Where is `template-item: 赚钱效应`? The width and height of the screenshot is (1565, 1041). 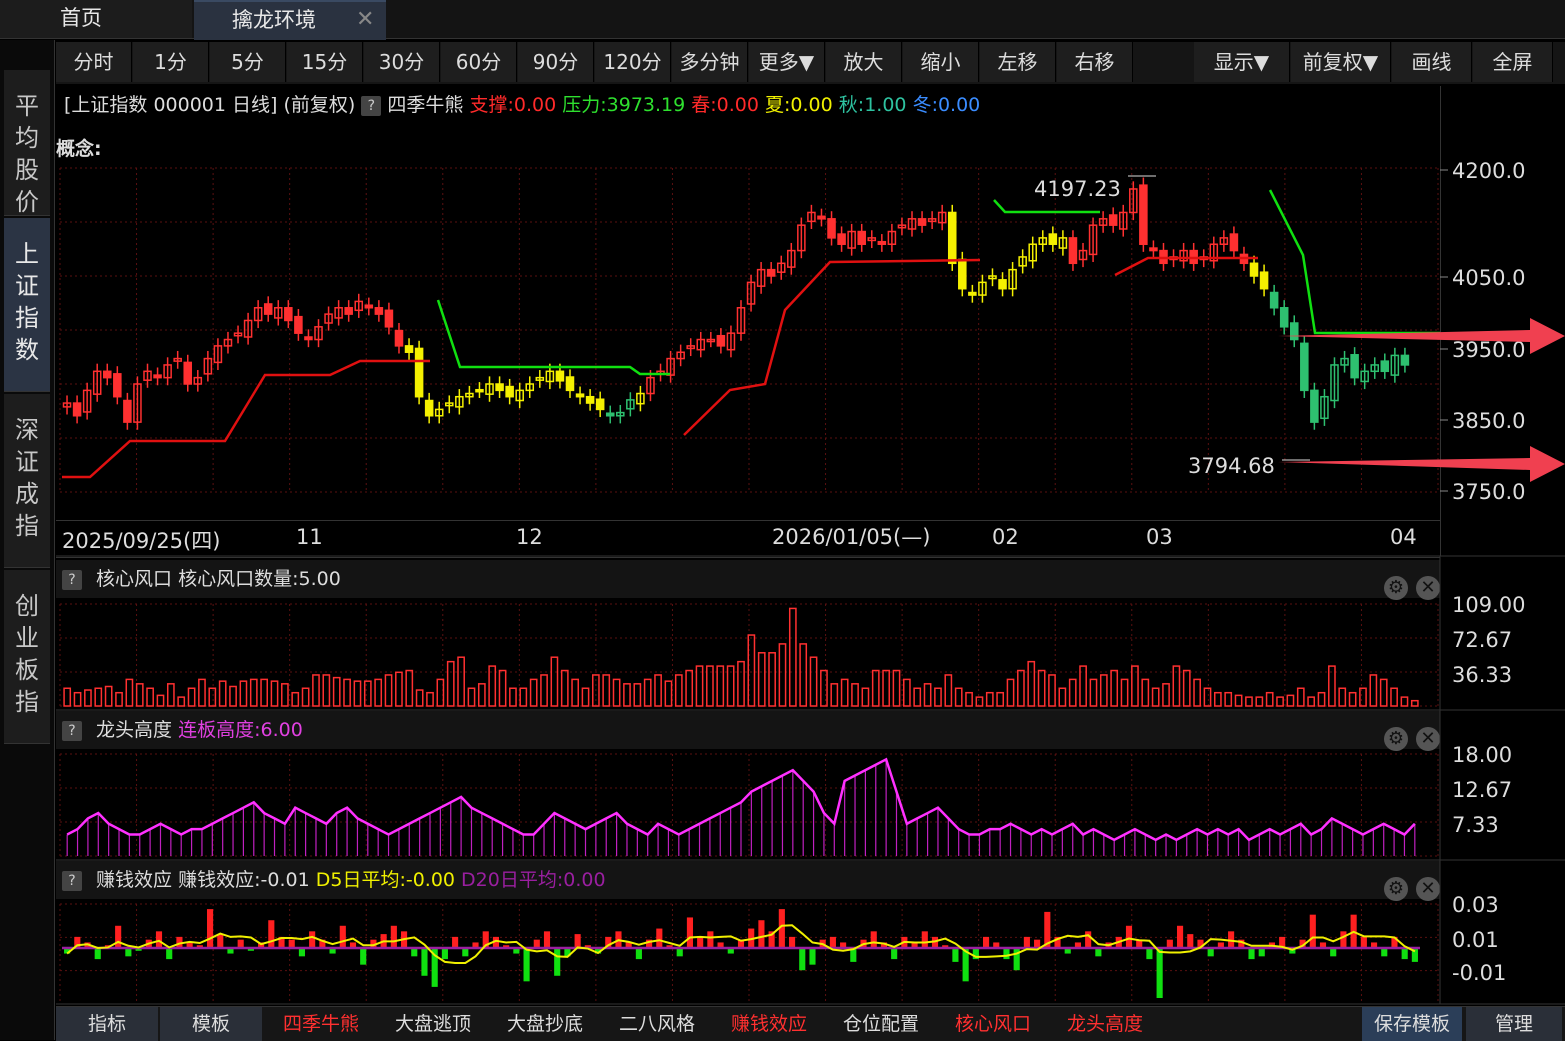 template-item: 赚钱效应 is located at coordinates (769, 1024).